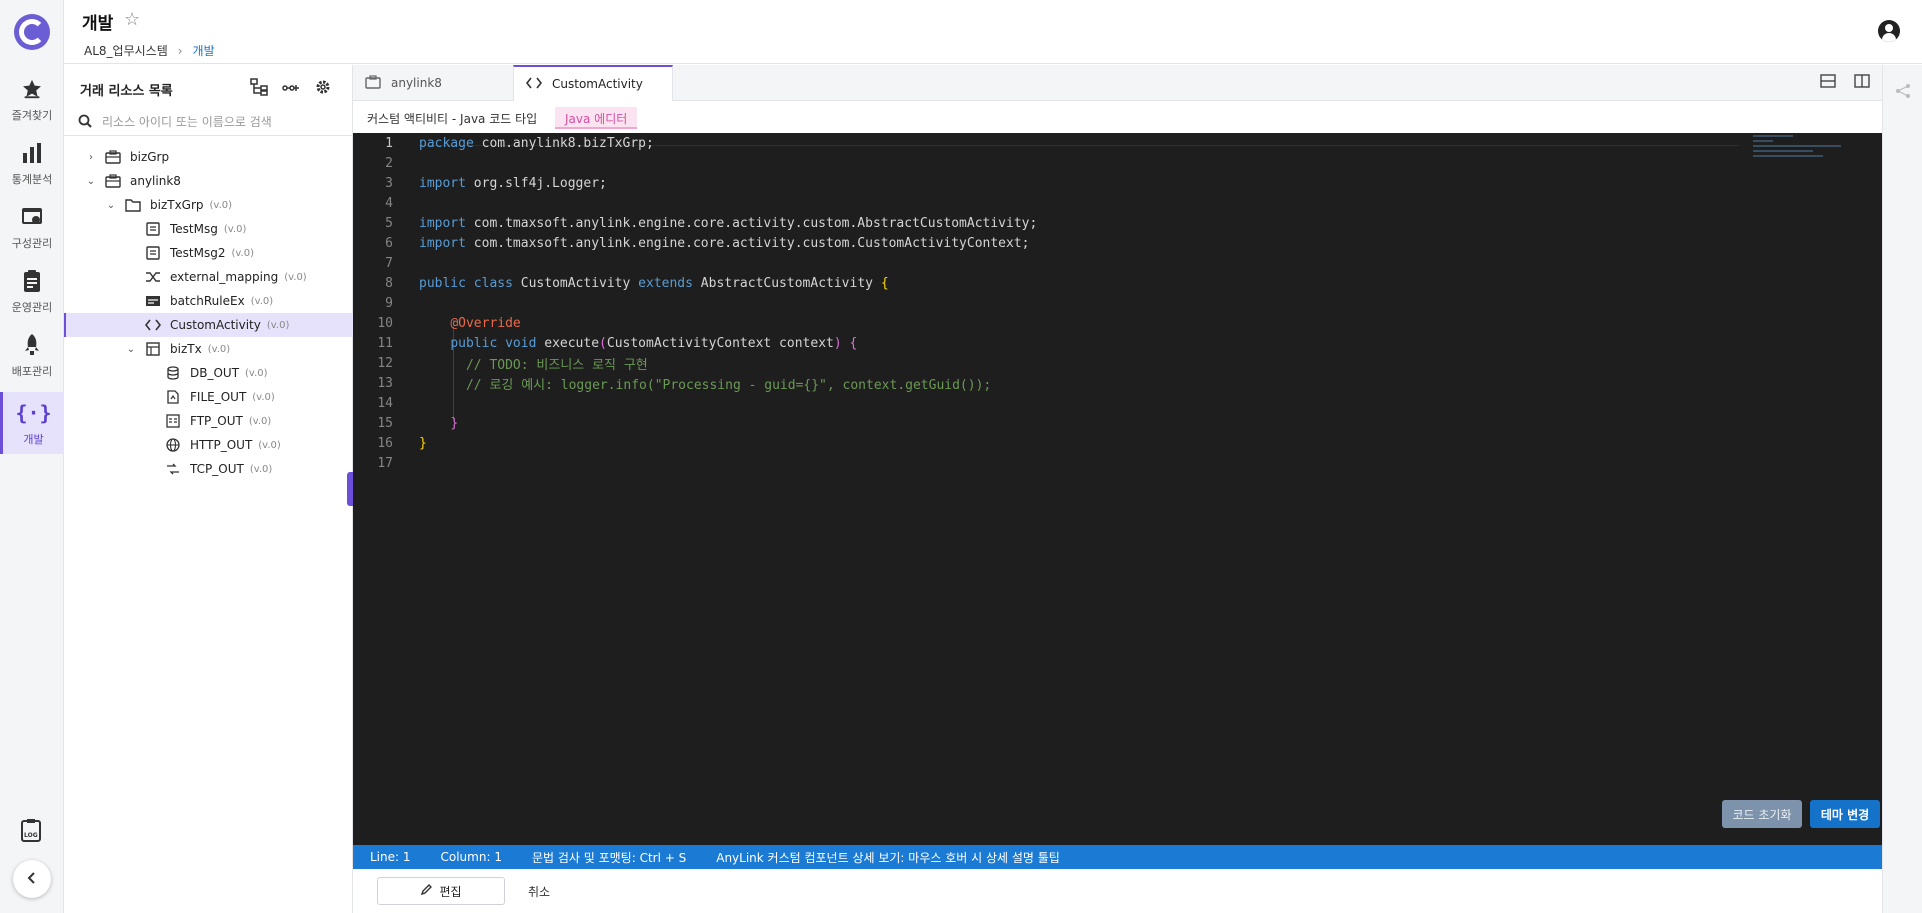  I want to click on share-node-icon, so click(1903, 92).